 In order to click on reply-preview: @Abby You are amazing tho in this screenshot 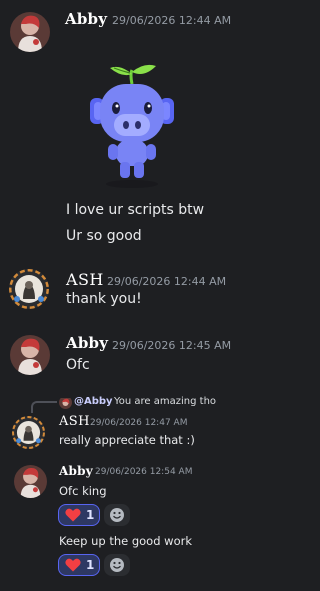, I will do `click(173, 403)`.